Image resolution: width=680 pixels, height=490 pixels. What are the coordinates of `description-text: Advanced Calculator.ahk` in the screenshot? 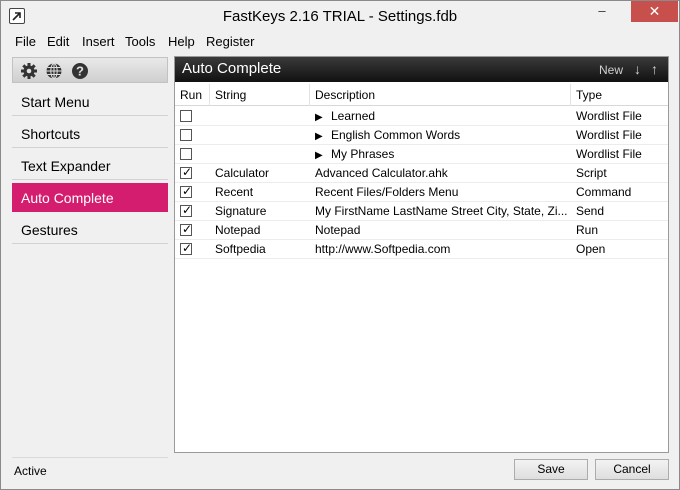 It's located at (381, 173).